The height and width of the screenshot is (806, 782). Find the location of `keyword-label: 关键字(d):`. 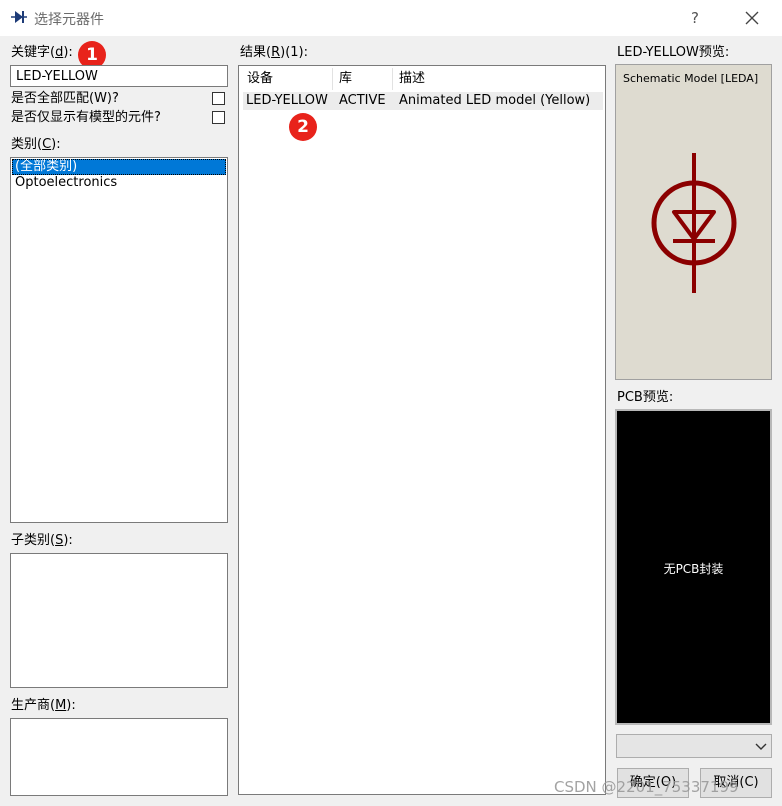

keyword-label: 关键字(d): is located at coordinates (42, 52).